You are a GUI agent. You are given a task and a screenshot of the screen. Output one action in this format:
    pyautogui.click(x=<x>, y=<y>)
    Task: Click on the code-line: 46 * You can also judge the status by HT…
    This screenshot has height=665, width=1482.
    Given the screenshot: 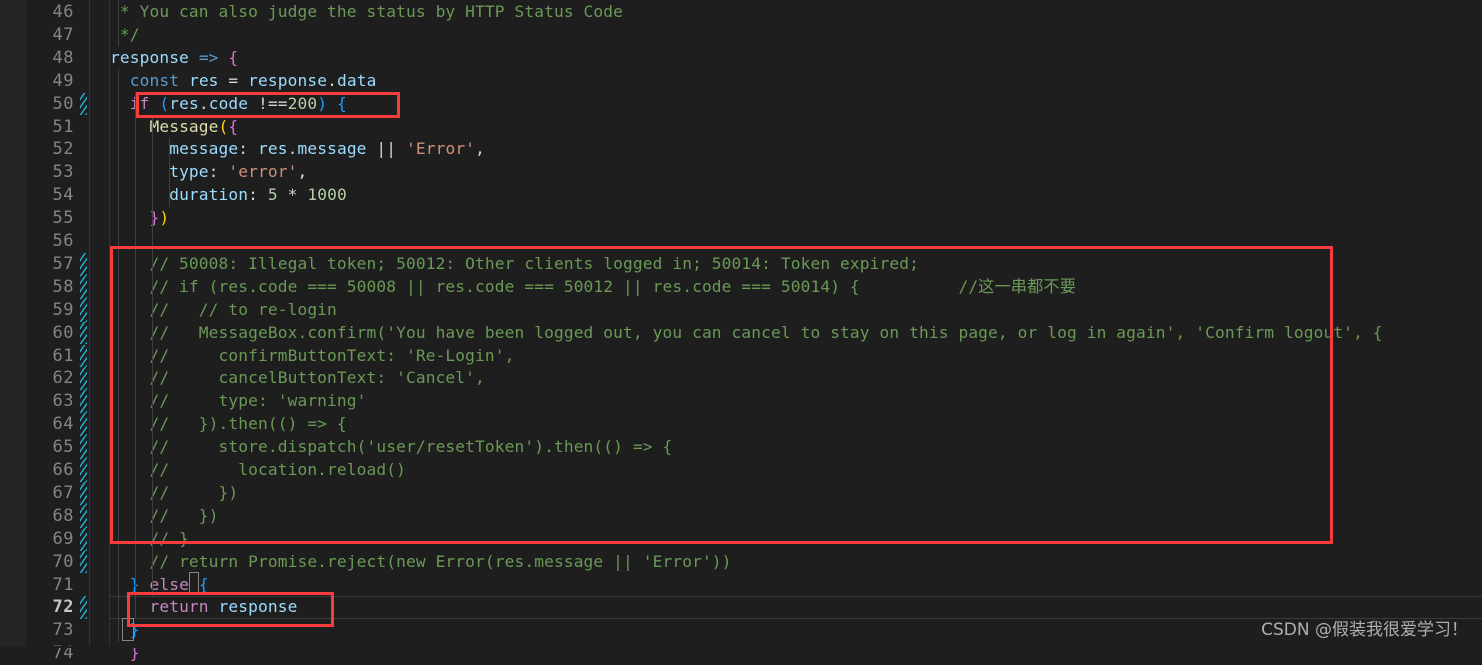 What is the action you would take?
    pyautogui.click(x=741, y=12)
    